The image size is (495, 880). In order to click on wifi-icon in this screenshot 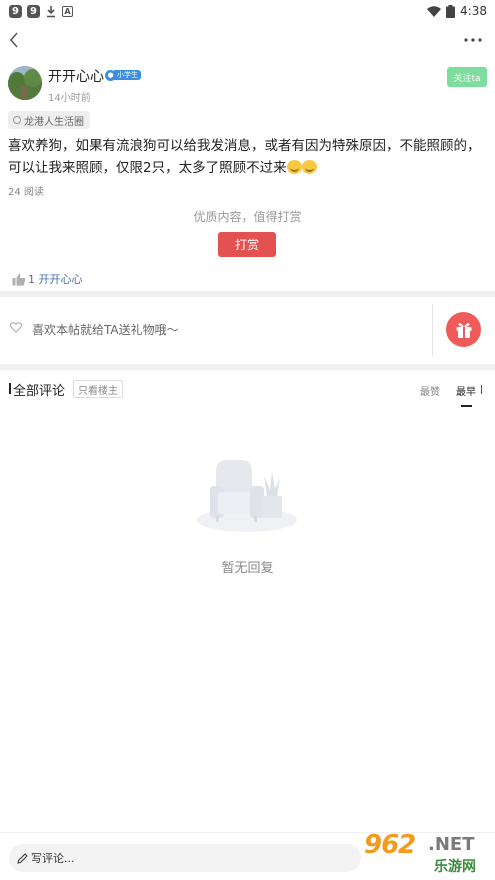, I will do `click(434, 11)`.